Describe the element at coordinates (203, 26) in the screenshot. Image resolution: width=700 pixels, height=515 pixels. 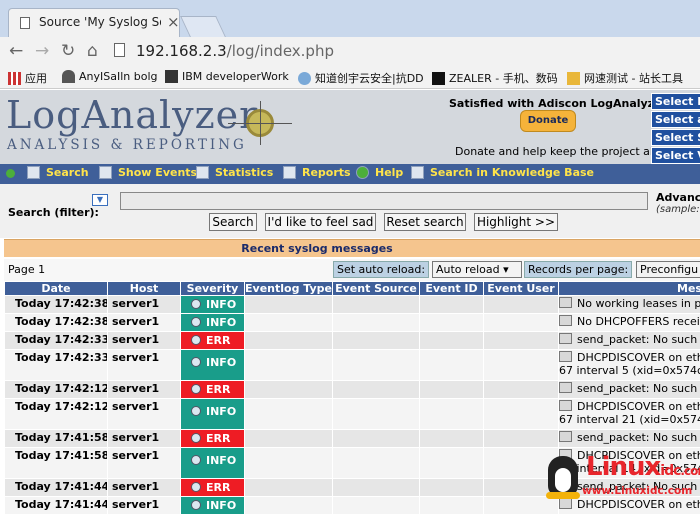
I see `new-tab-button` at that location.